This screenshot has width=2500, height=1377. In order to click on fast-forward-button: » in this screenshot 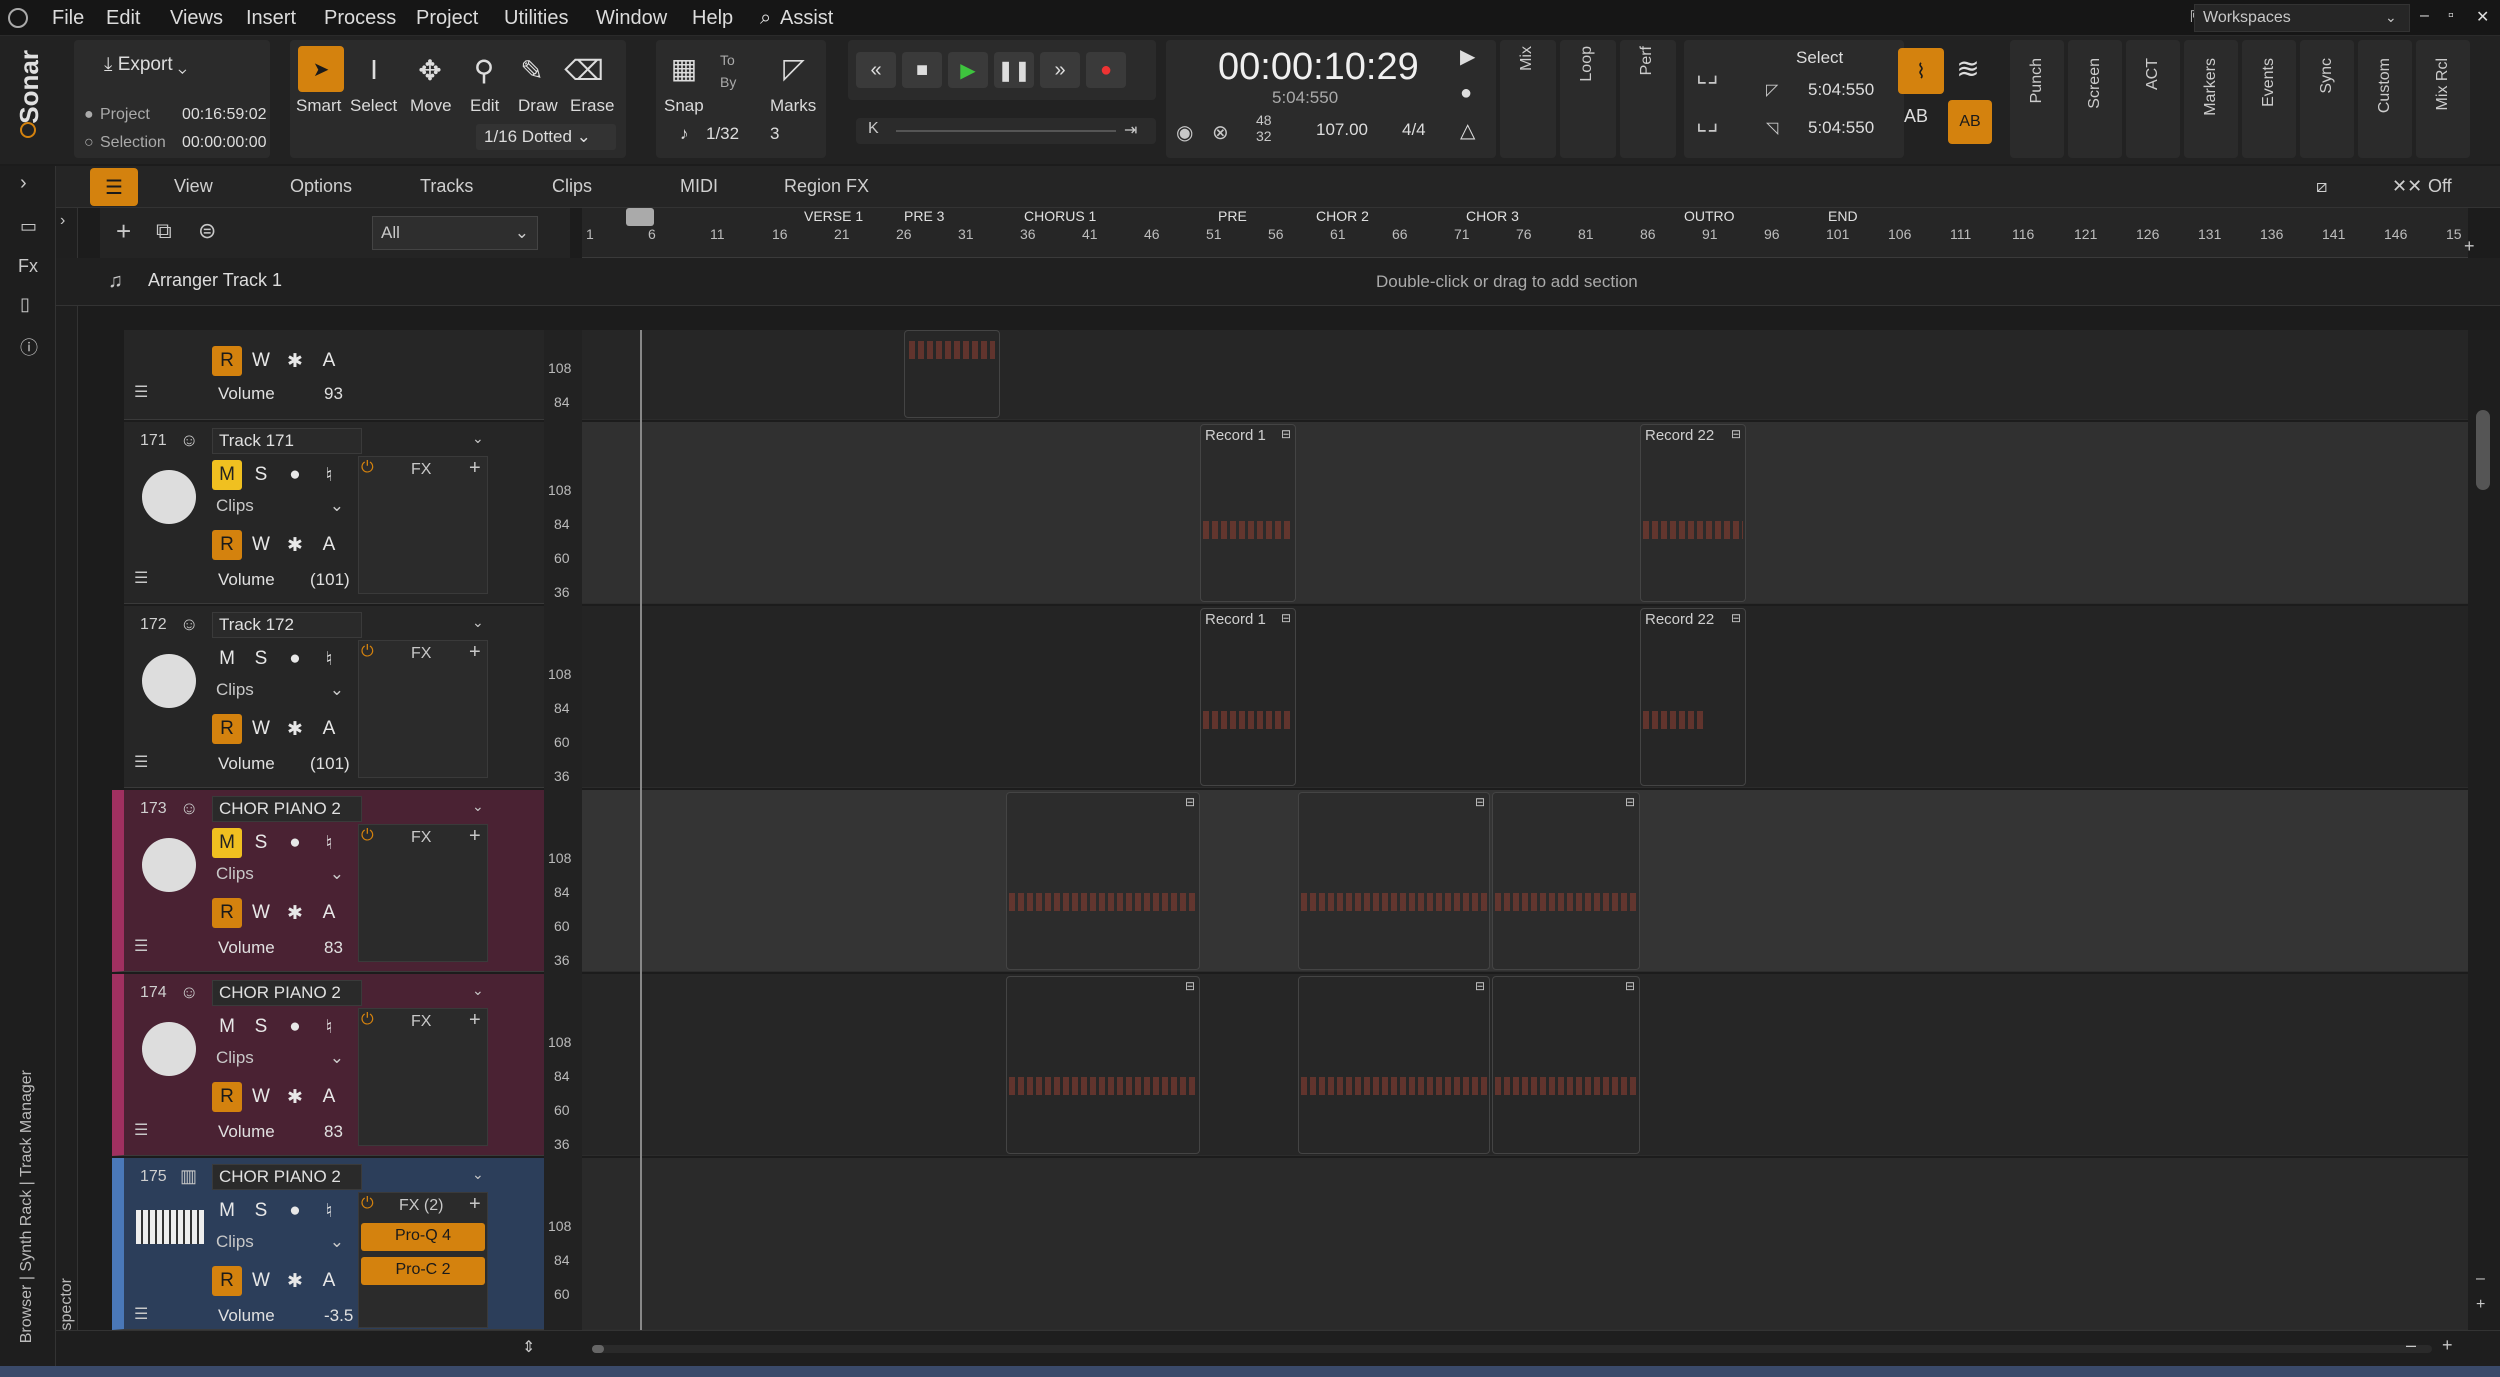, I will do `click(1060, 70)`.